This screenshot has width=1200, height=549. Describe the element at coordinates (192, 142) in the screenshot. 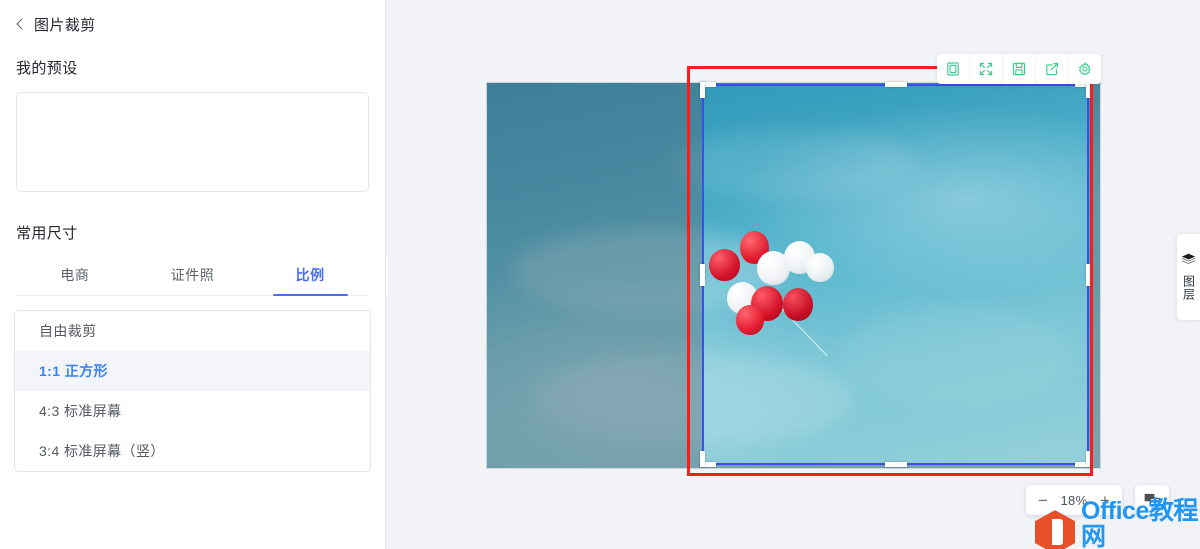

I see `my-preset-box` at that location.